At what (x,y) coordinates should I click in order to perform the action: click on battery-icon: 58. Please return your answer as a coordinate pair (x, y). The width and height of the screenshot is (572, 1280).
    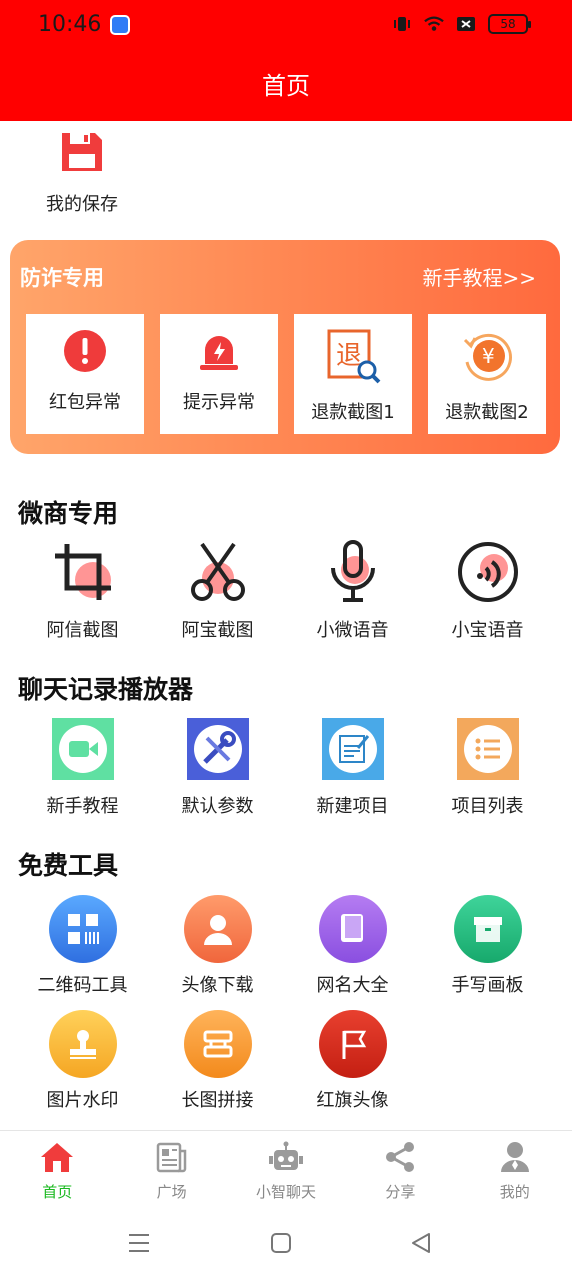
    Looking at the image, I should click on (509, 24).